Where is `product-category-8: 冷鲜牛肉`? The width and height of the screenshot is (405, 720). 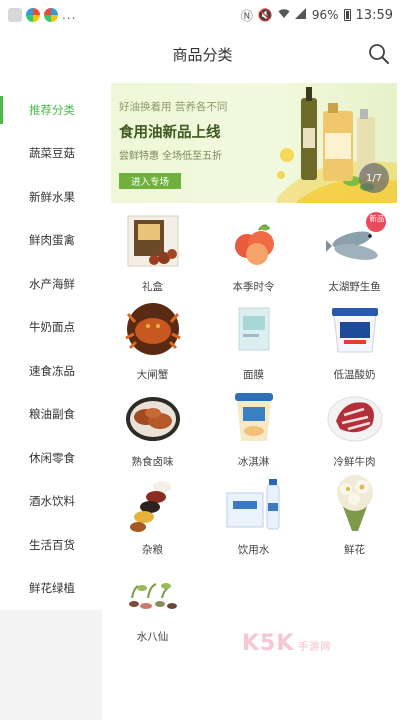
product-category-8: 冷鲜牛肉 is located at coordinates (354, 425).